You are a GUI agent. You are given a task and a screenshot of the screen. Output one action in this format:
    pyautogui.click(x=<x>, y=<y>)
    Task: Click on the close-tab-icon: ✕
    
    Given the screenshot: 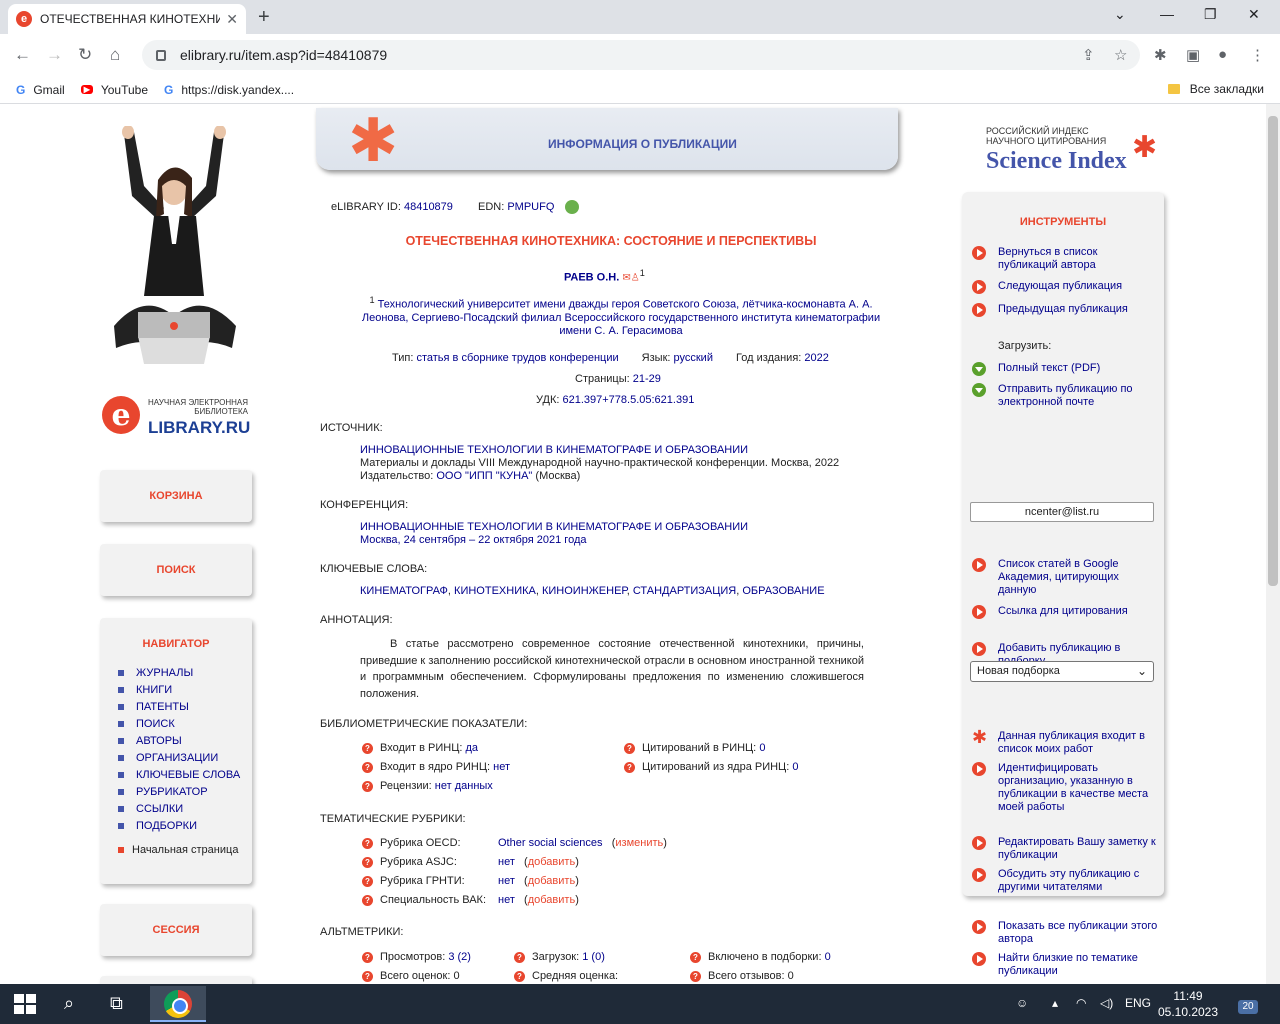 What is the action you would take?
    pyautogui.click(x=232, y=19)
    